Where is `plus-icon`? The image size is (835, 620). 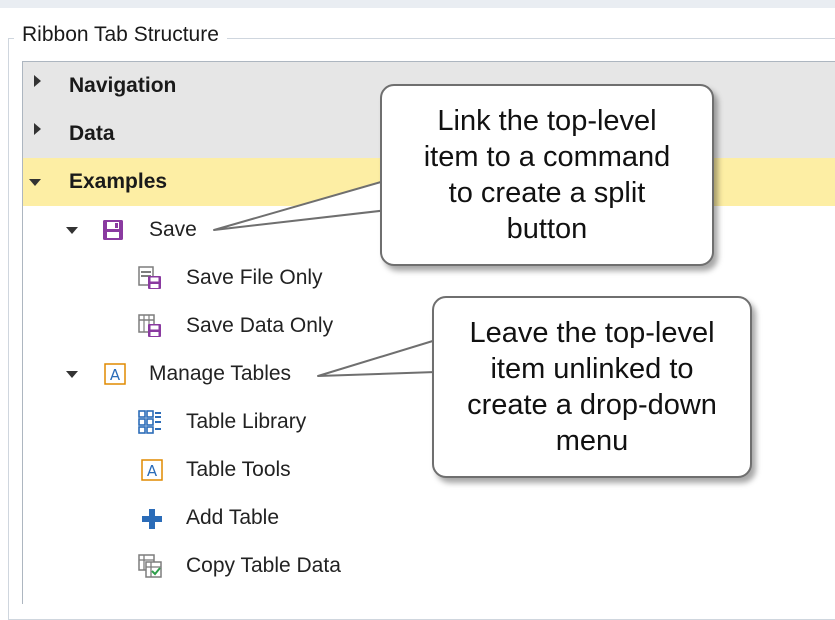 plus-icon is located at coordinates (152, 519).